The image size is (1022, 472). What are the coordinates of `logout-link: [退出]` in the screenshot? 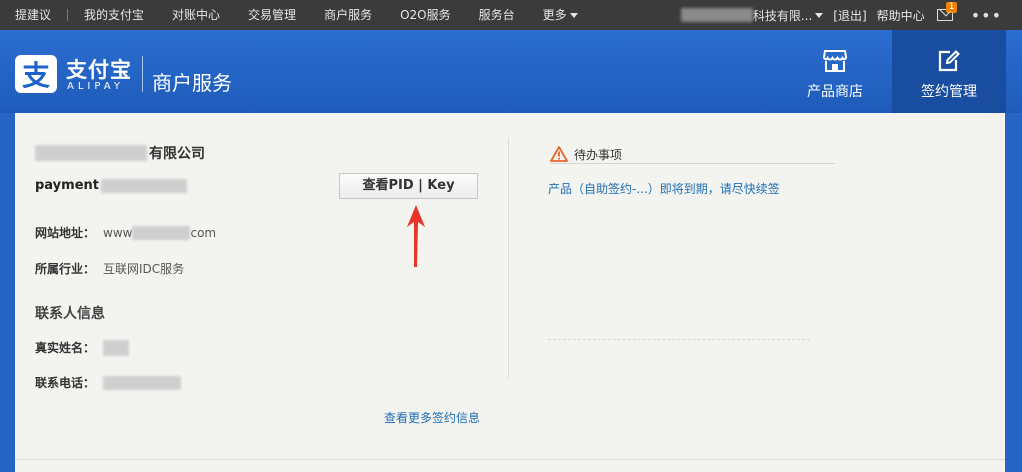 It's located at (849, 15).